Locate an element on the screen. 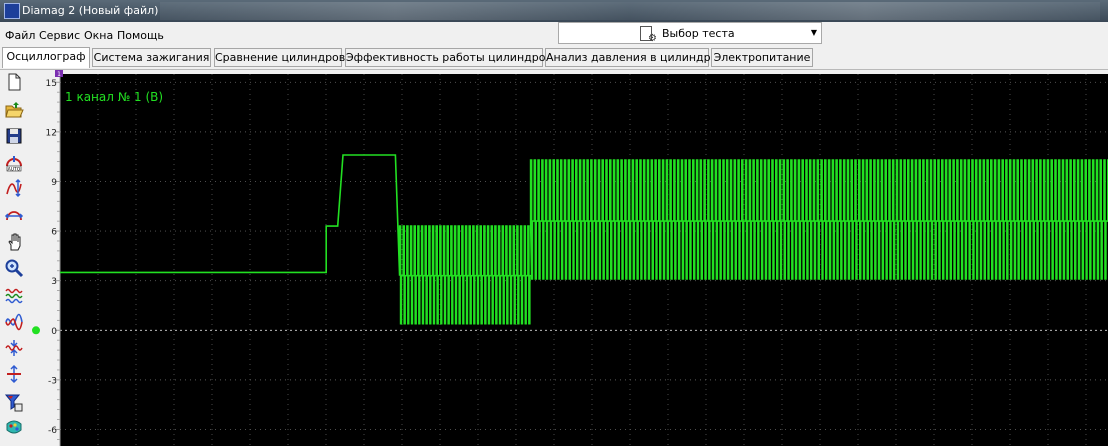 This screenshot has height=446, width=1108. zoom-icon is located at coordinates (14, 268).